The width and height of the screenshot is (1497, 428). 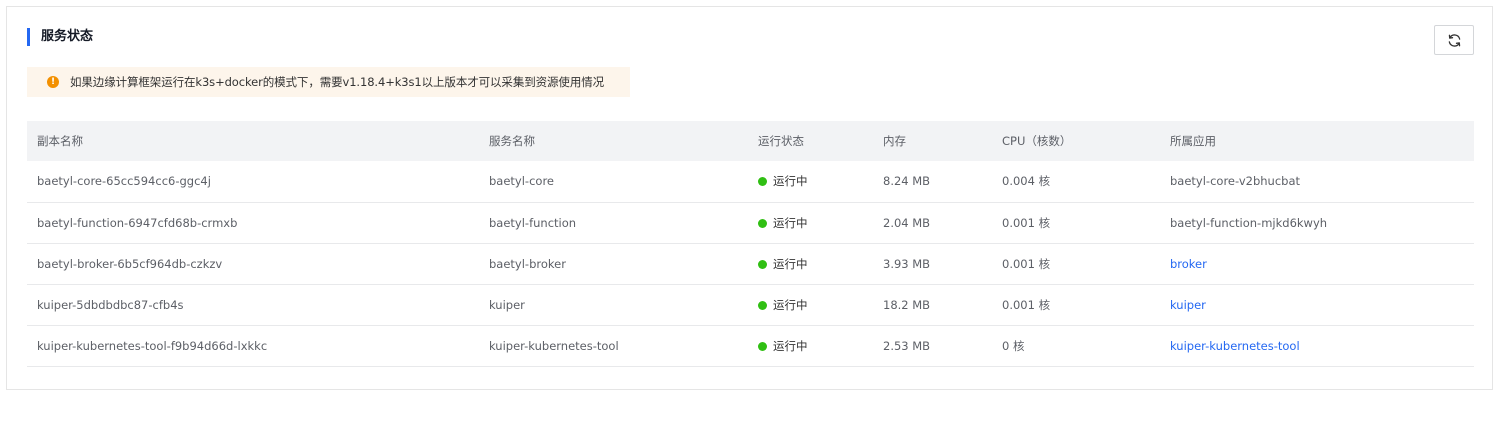 I want to click on service-name: kuiper, so click(x=613, y=305).